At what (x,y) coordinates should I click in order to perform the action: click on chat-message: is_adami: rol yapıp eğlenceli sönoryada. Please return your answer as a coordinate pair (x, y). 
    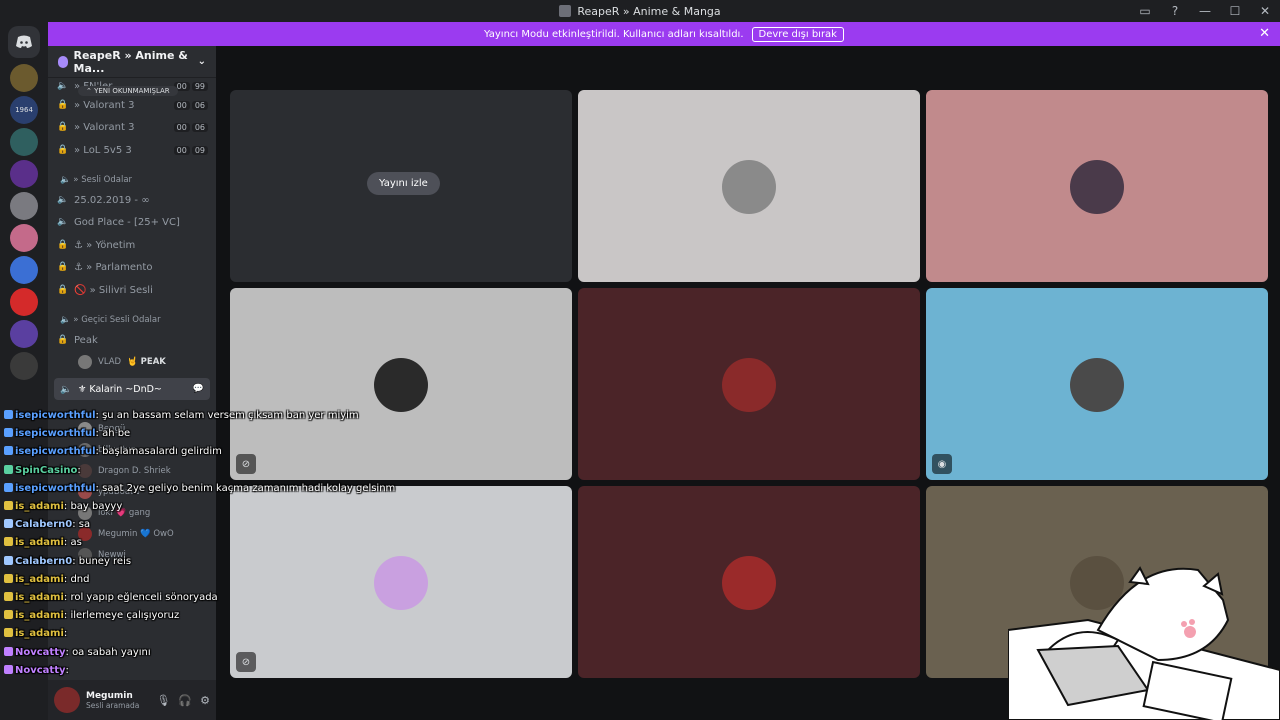
    Looking at the image, I should click on (111, 597).